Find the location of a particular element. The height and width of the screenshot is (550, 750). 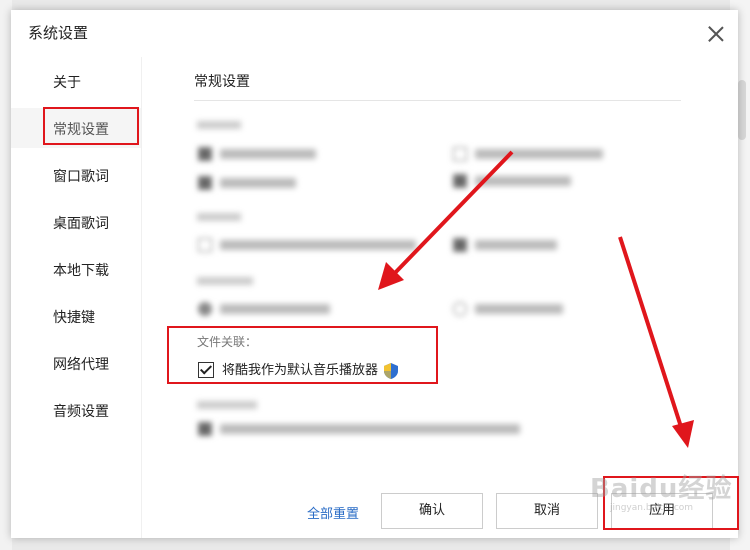

sidebar-item-network-proxy: 网络代理 is located at coordinates (76, 363).